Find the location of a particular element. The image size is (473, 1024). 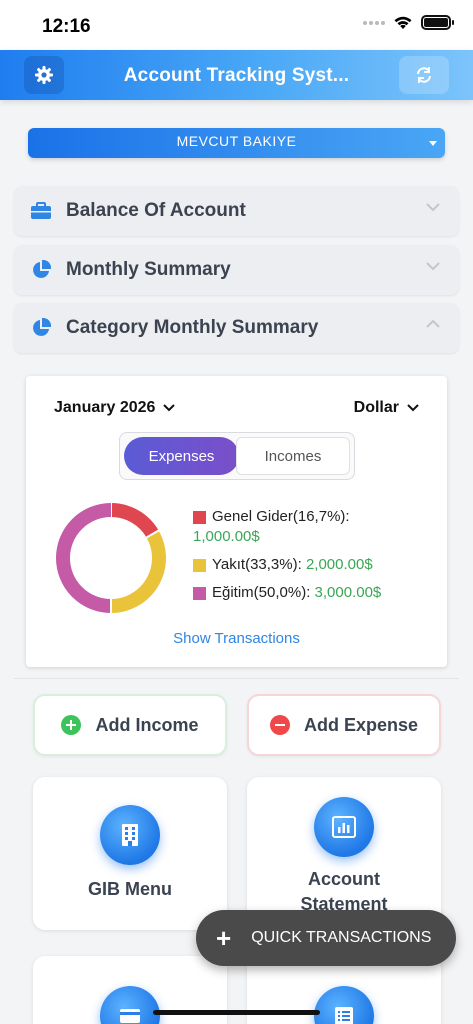

status-bar: 12:16 is located at coordinates (236, 25).